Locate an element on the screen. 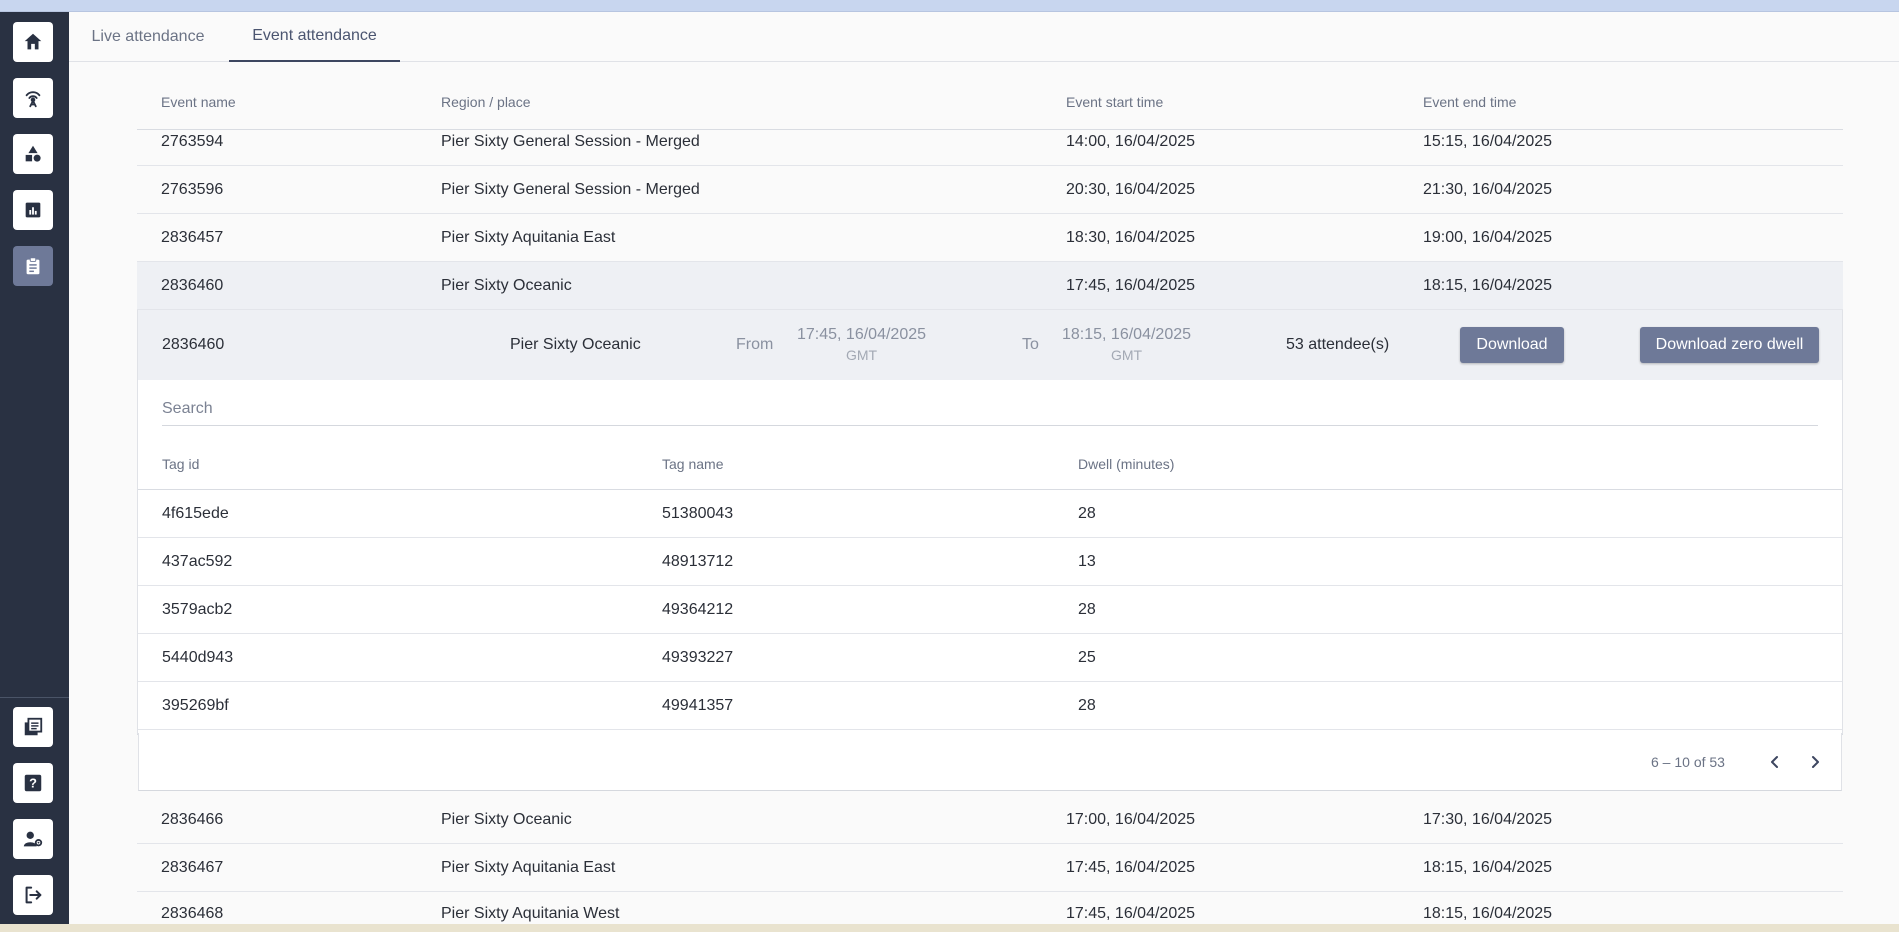 This screenshot has width=1899, height=932. library-icon is located at coordinates (33, 726).